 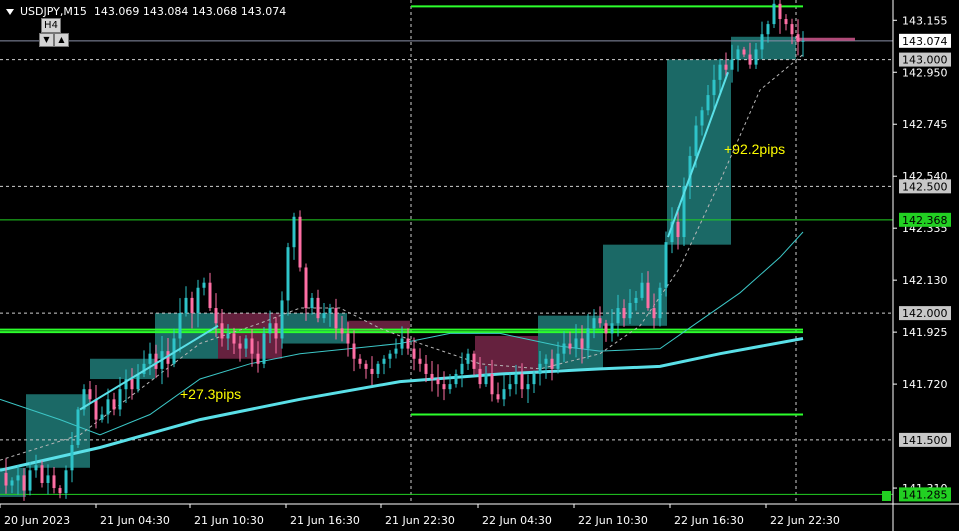 I want to click on level-label: 141.500, so click(x=925, y=440).